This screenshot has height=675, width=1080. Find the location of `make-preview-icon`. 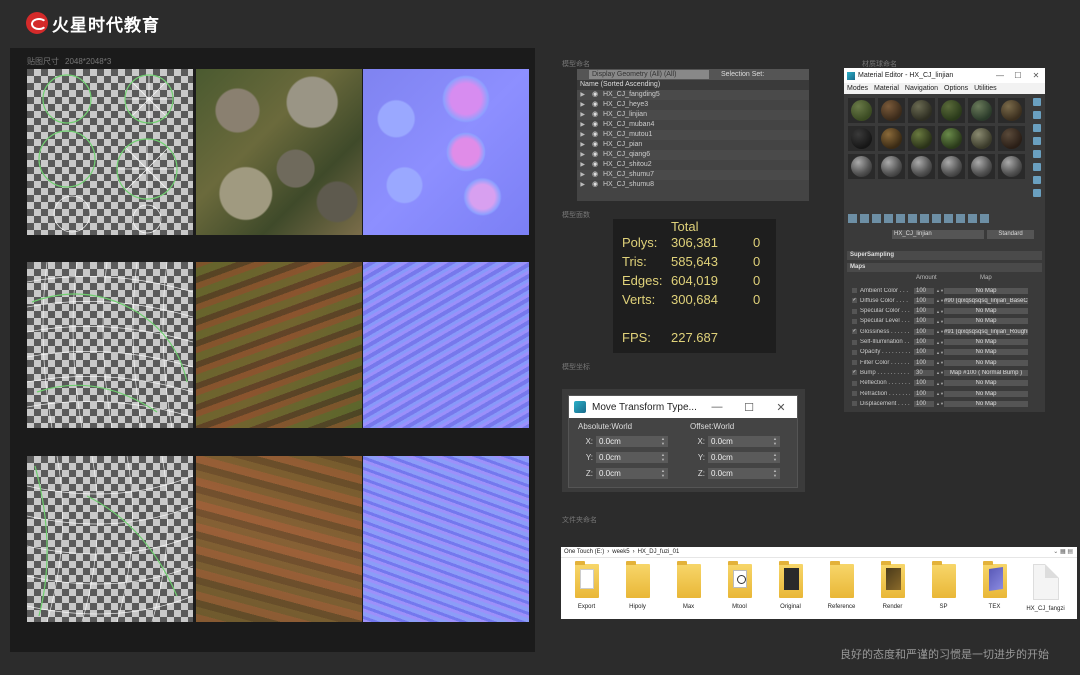

make-preview-icon is located at coordinates (1037, 167).